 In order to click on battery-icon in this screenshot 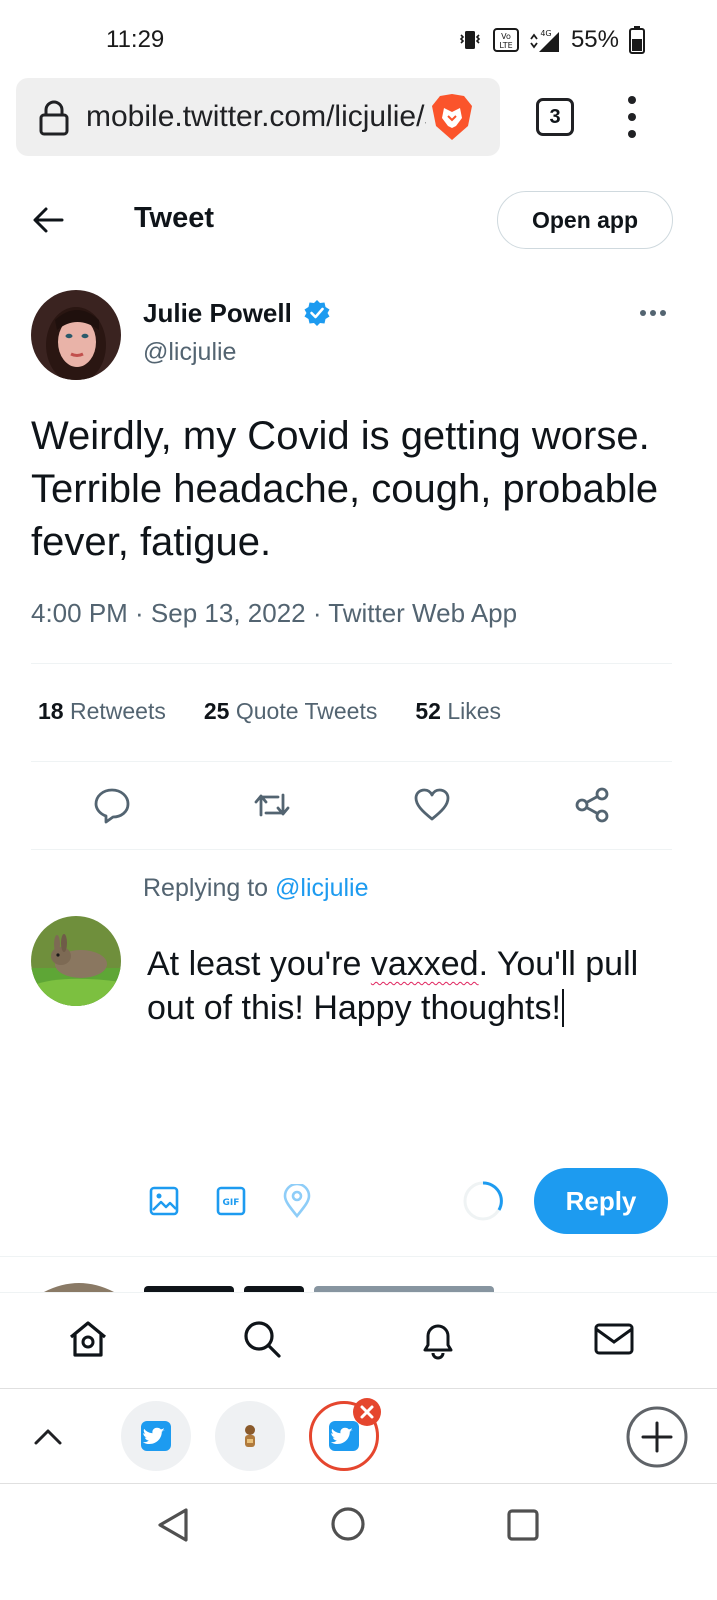, I will do `click(637, 40)`.